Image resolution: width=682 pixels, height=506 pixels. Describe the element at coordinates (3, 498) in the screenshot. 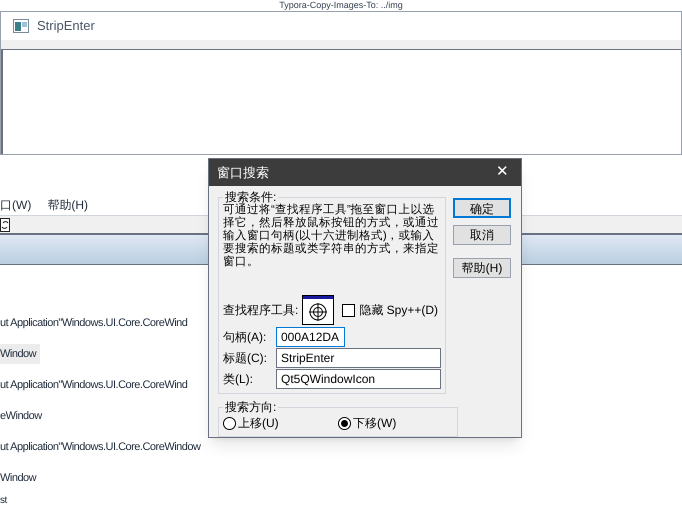

I see `list-line: st` at that location.